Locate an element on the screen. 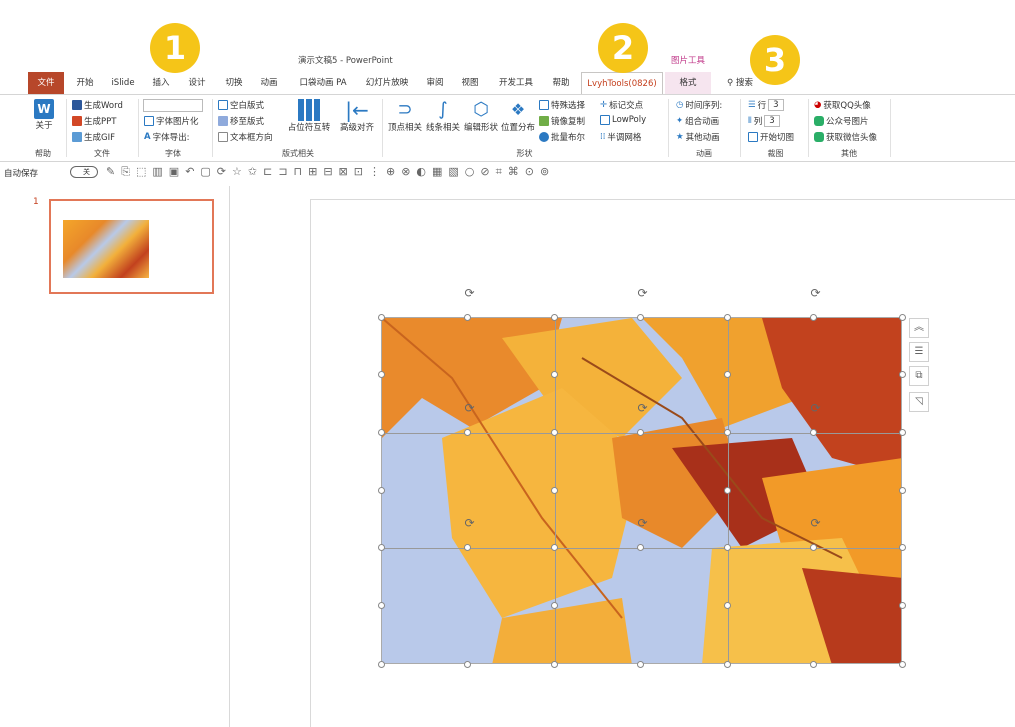 This screenshot has width=1015, height=727. tab-lvyhtools: LvyhTools(0826) is located at coordinates (622, 83).